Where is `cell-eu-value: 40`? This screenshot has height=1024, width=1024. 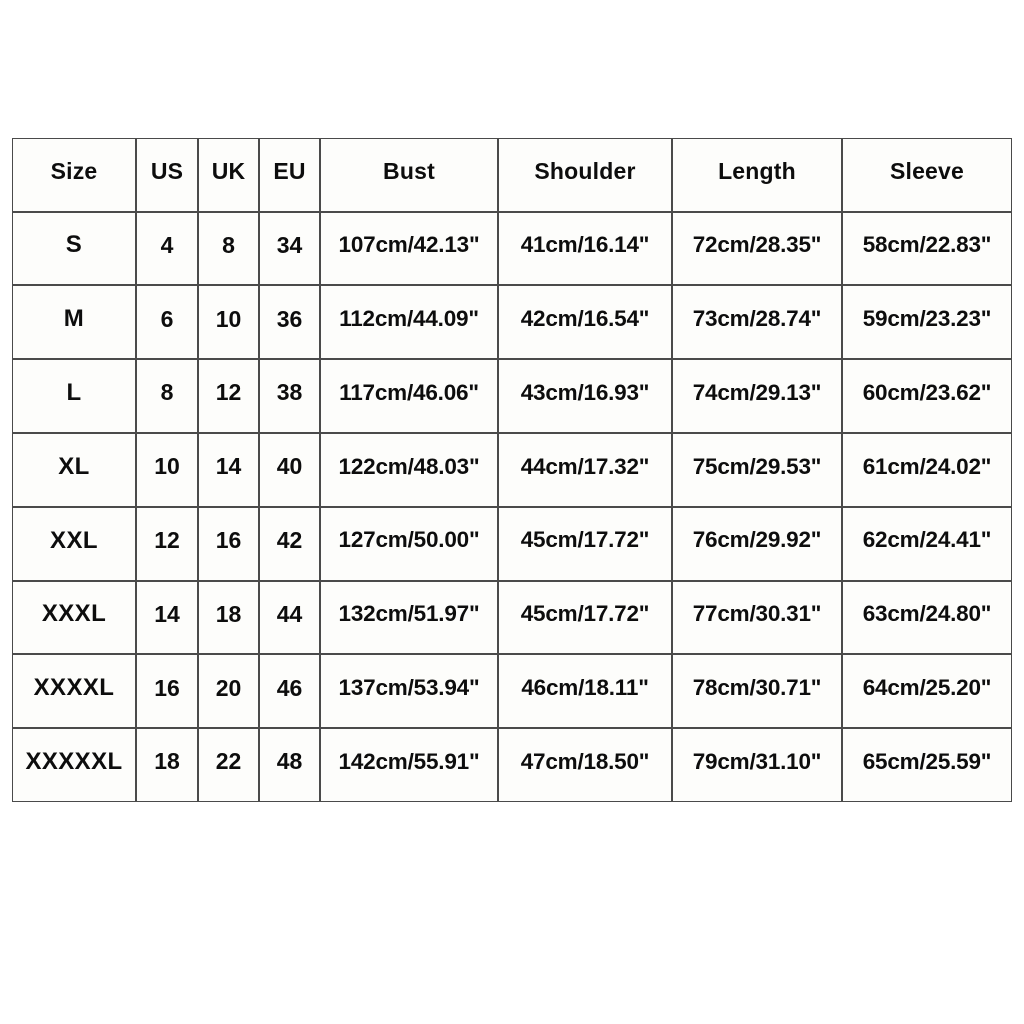 cell-eu-value: 40 is located at coordinates (289, 466).